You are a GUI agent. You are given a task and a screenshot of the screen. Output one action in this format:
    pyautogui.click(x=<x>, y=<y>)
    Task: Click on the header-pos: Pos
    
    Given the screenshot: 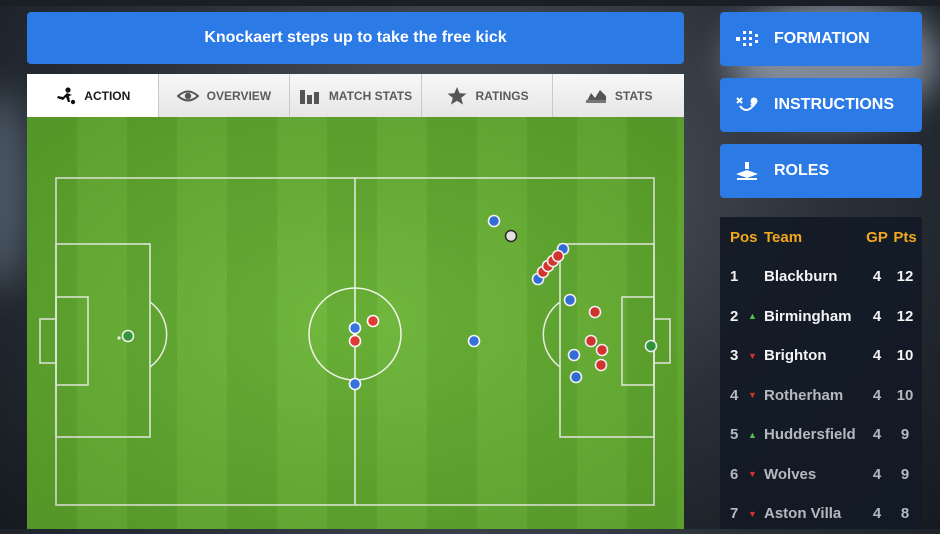 What is the action you would take?
    pyautogui.click(x=744, y=237)
    